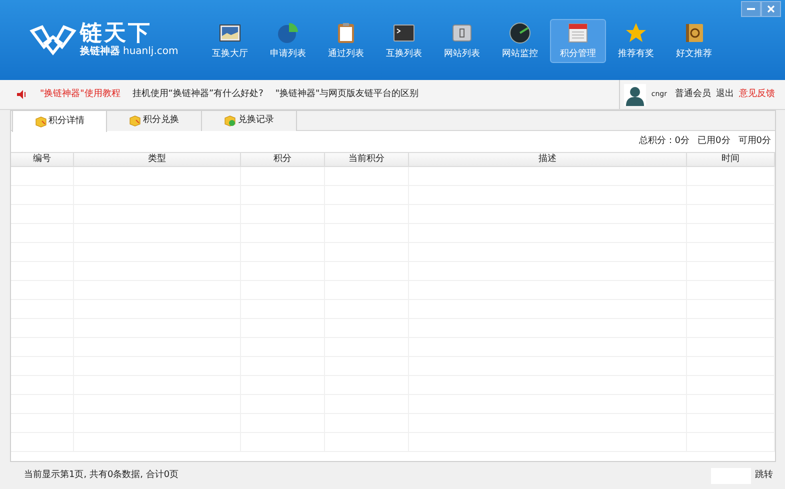 The width and height of the screenshot is (785, 489). What do you see at coordinates (42, 159) in the screenshot?
I see `column-header: 编号` at bounding box center [42, 159].